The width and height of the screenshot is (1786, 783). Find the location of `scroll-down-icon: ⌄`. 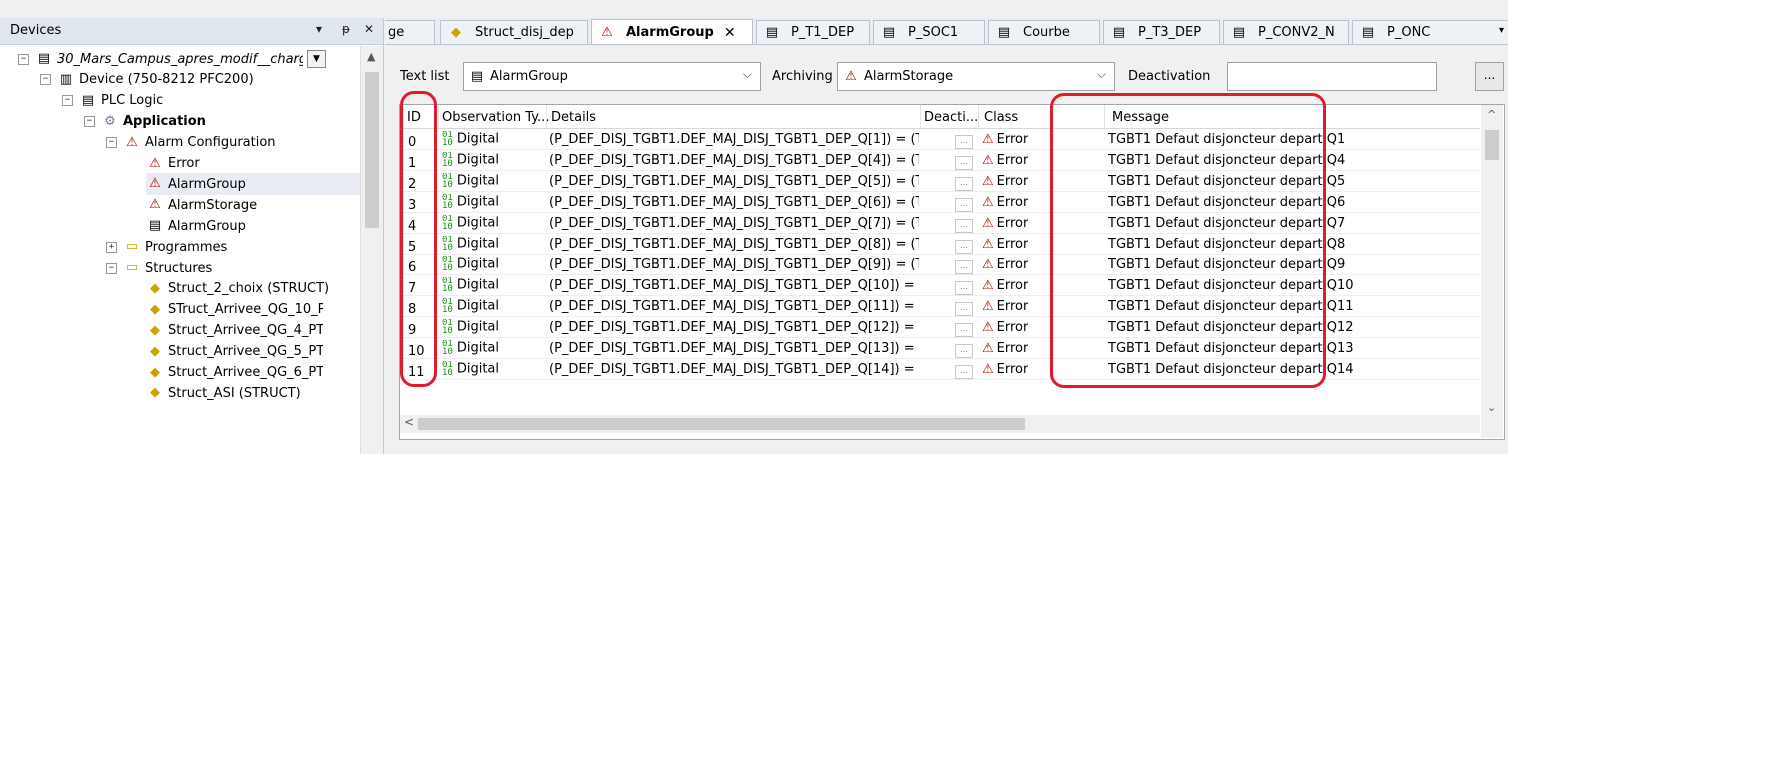

scroll-down-icon: ⌄ is located at coordinates (1491, 407).